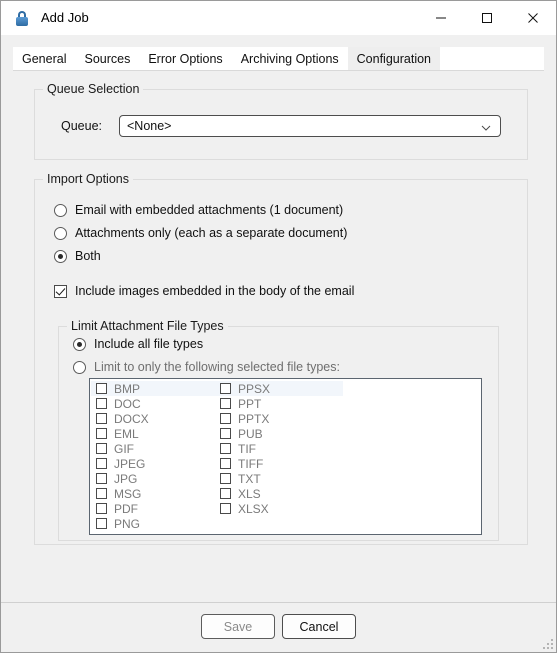 This screenshot has width=557, height=653. Describe the element at coordinates (44, 58) in the screenshot. I see `tab-general: General` at that location.